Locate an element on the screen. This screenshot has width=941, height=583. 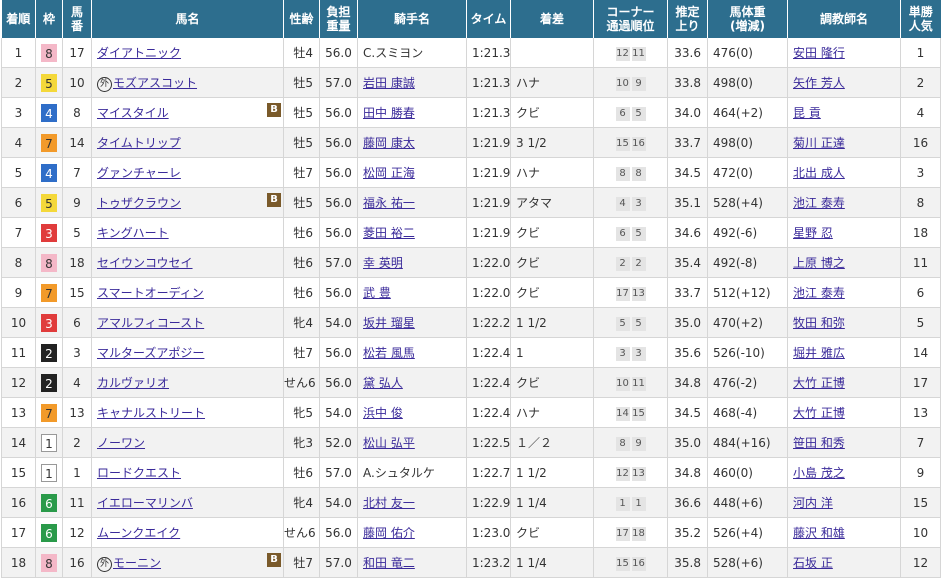
horse-name-link: イエローマリンバ is located at coordinates (145, 503).